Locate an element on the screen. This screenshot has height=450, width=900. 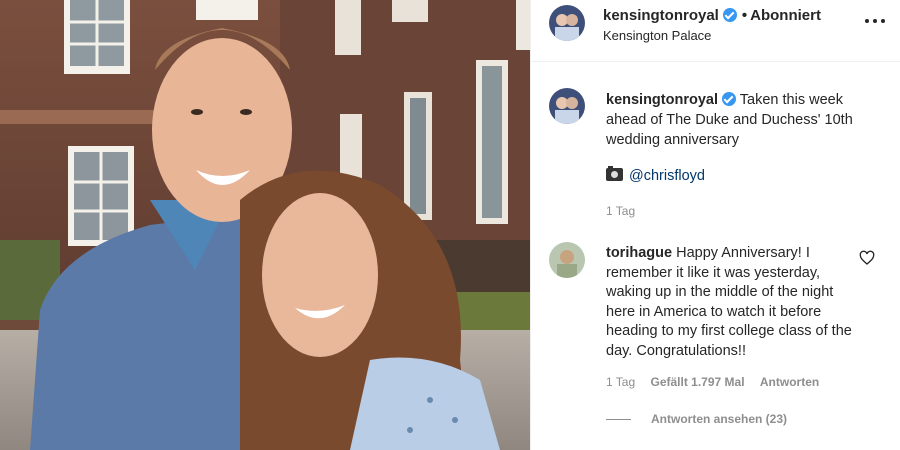
photo-credit: @chrisfloyd is located at coordinates (655, 175).